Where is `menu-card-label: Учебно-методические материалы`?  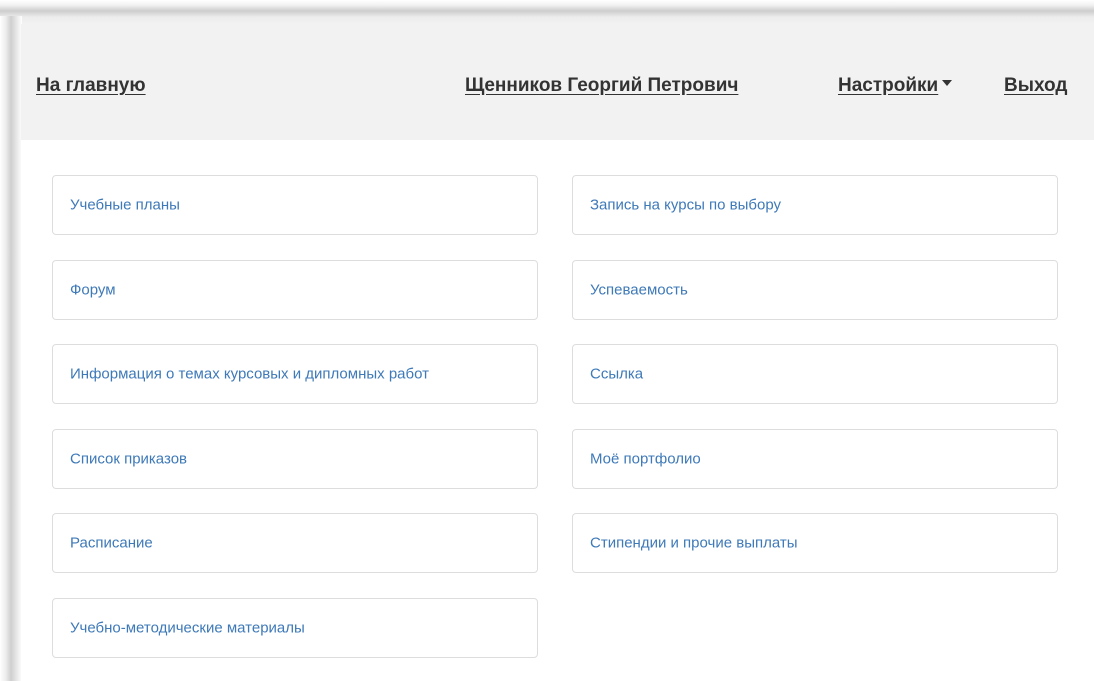
menu-card-label: Учебно-методические материалы is located at coordinates (187, 628).